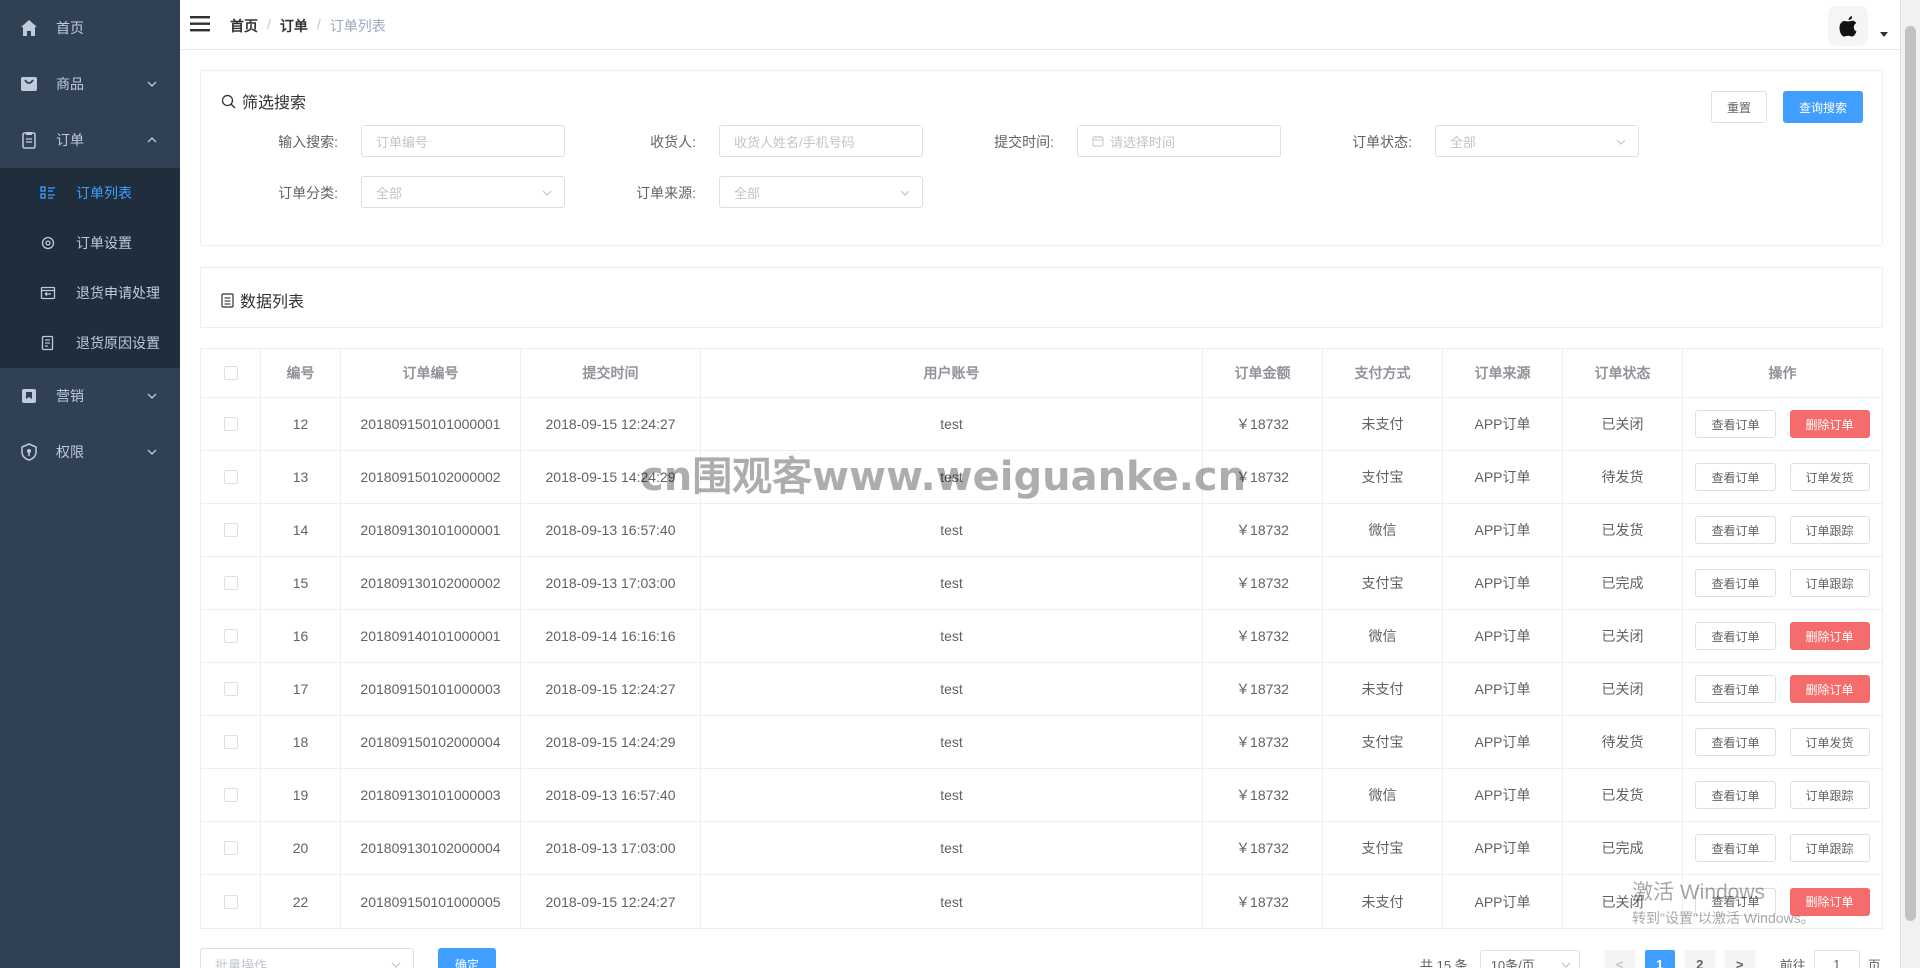 The image size is (1920, 968). Describe the element at coordinates (611, 373) in the screenshot. I see `column-header: 提交时间` at that location.